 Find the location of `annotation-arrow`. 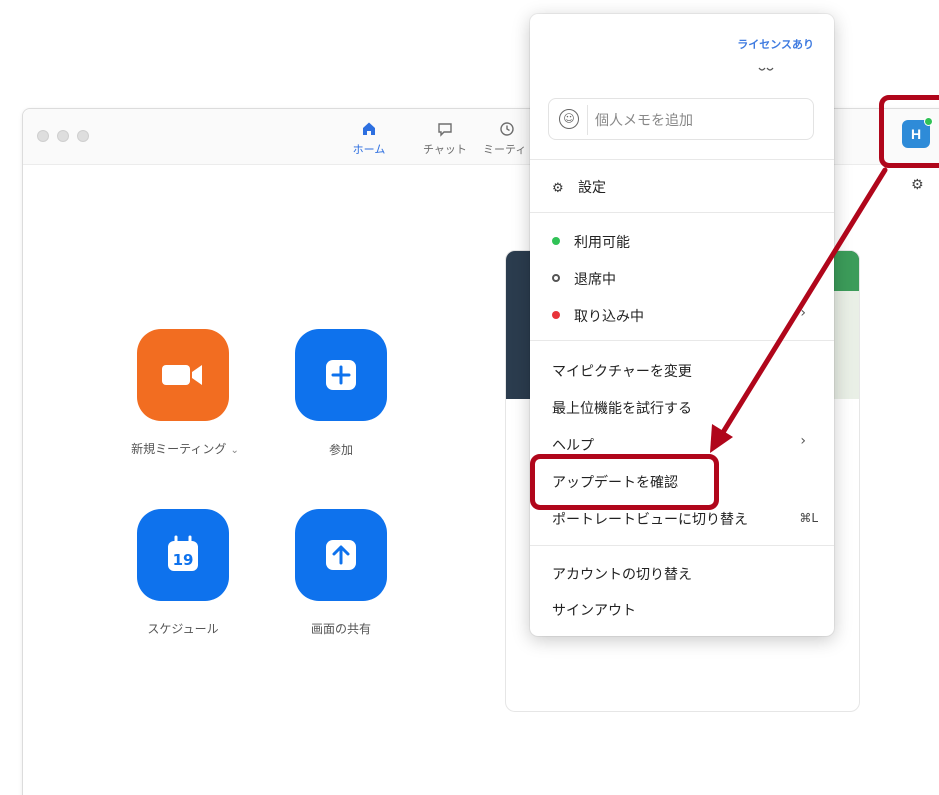

annotation-arrow is located at coordinates (799, 310).